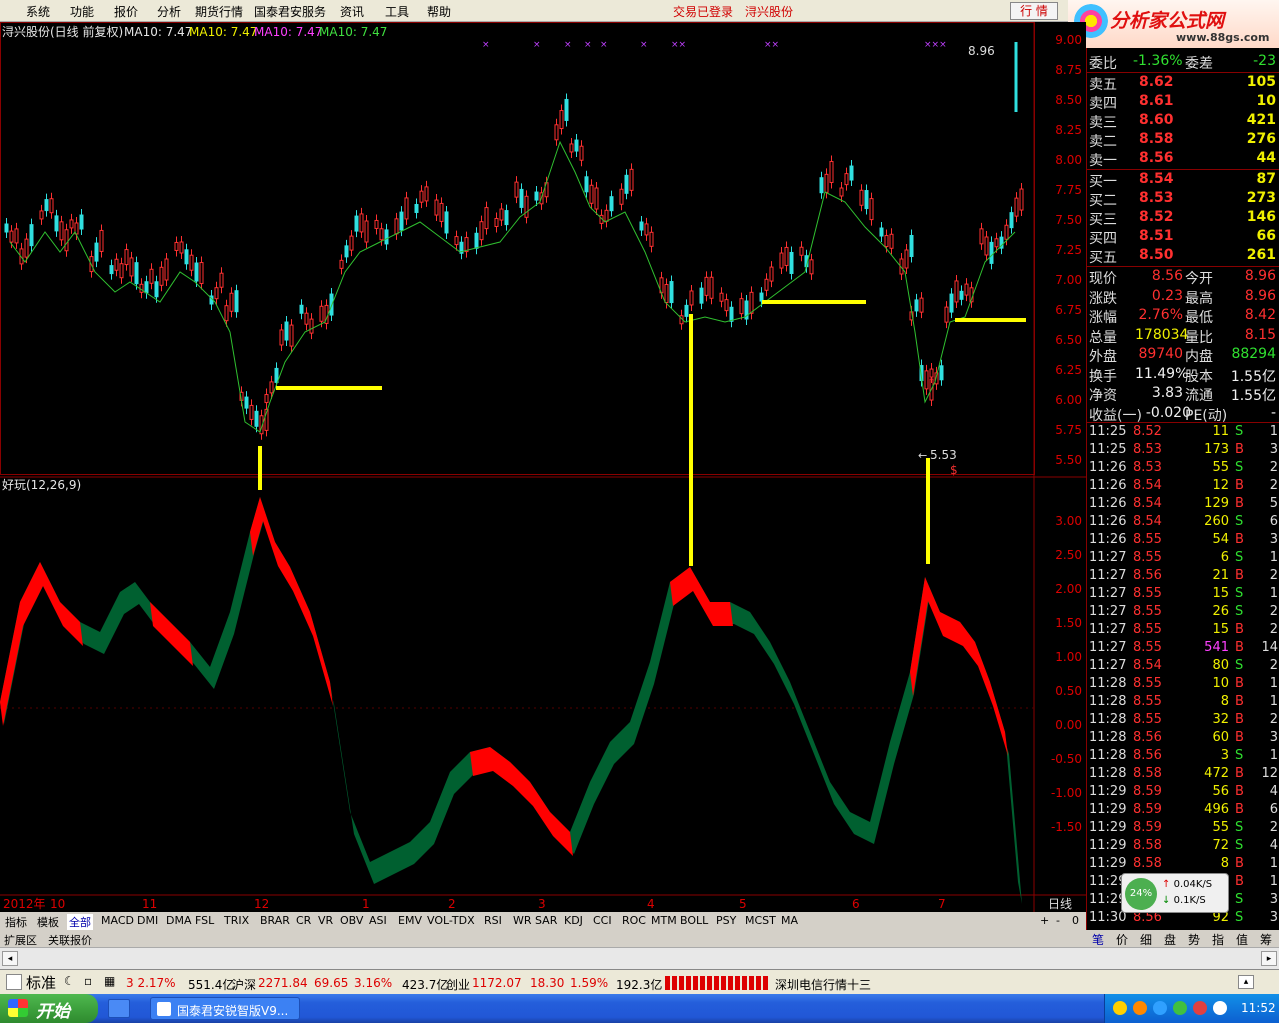 The height and width of the screenshot is (1023, 1279). I want to click on mode-label: 标准, so click(41, 982).